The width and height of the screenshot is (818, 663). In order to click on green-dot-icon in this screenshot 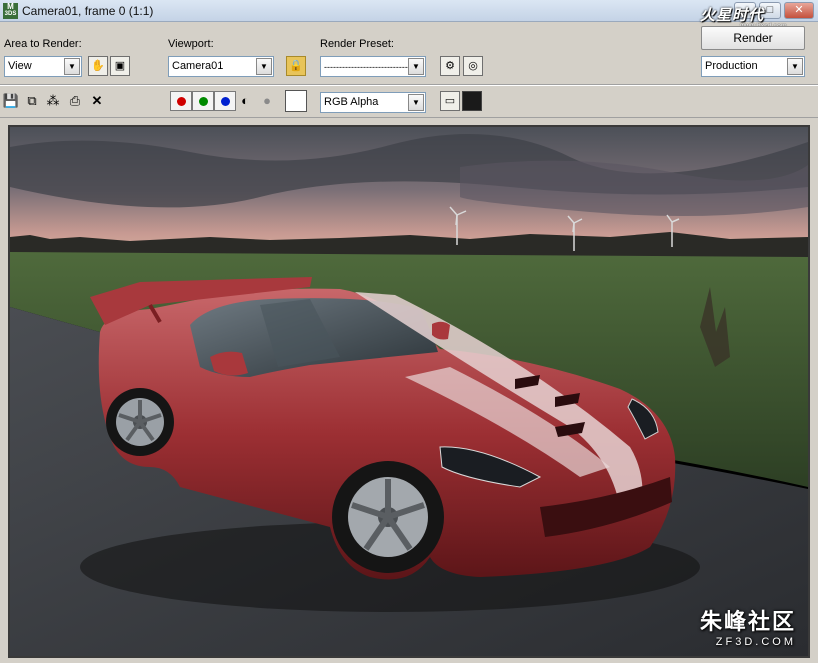, I will do `click(203, 101)`.